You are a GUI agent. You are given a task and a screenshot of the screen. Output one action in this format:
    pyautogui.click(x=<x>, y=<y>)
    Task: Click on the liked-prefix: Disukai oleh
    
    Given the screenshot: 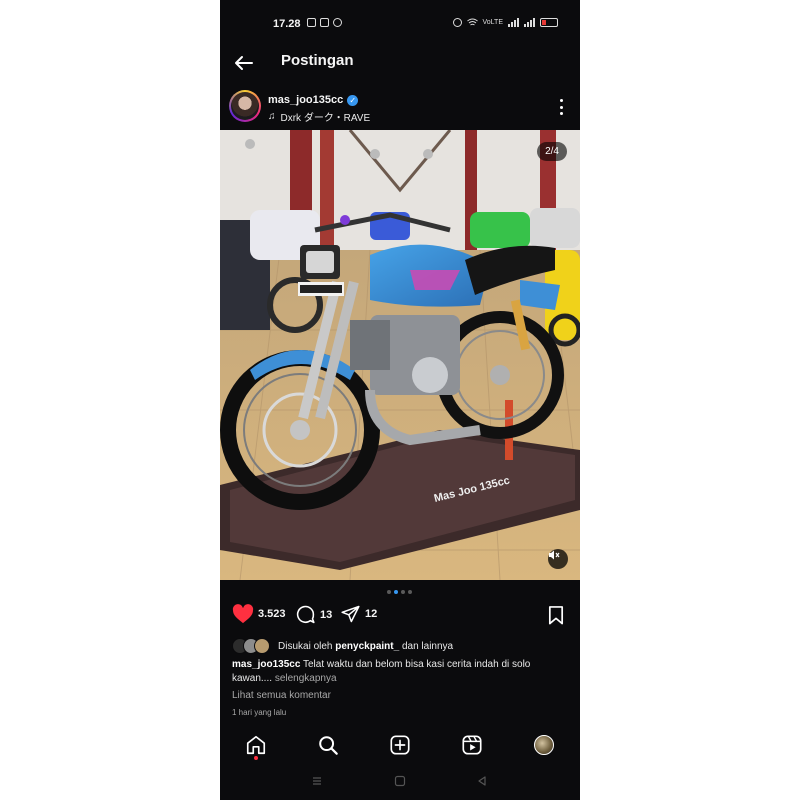 What is the action you would take?
    pyautogui.click(x=305, y=646)
    